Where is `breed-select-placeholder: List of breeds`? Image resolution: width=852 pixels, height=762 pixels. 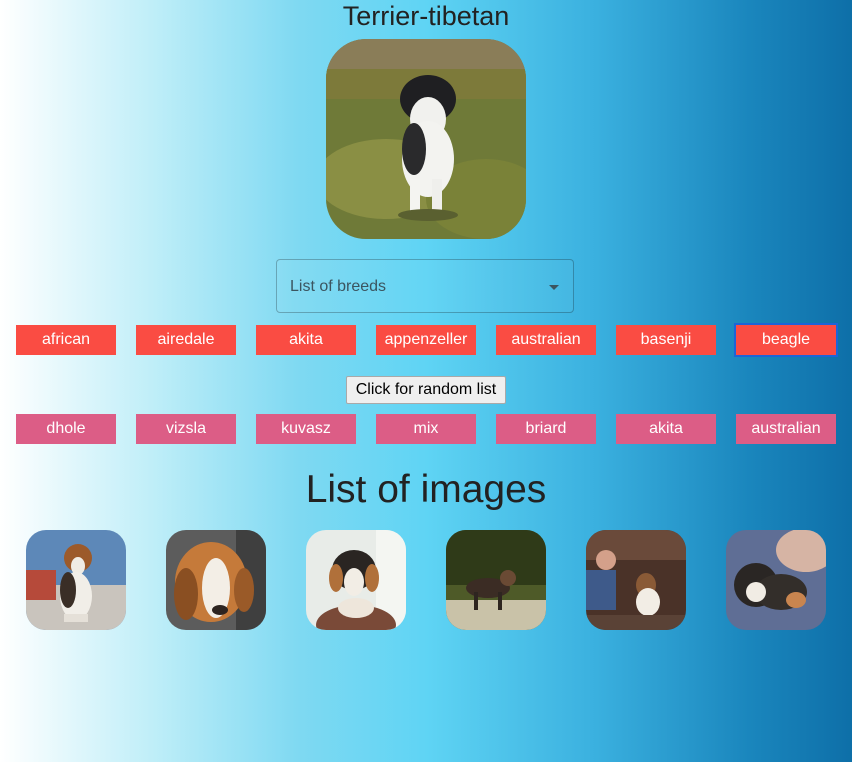
breed-select-placeholder: List of breeds is located at coordinates (338, 286).